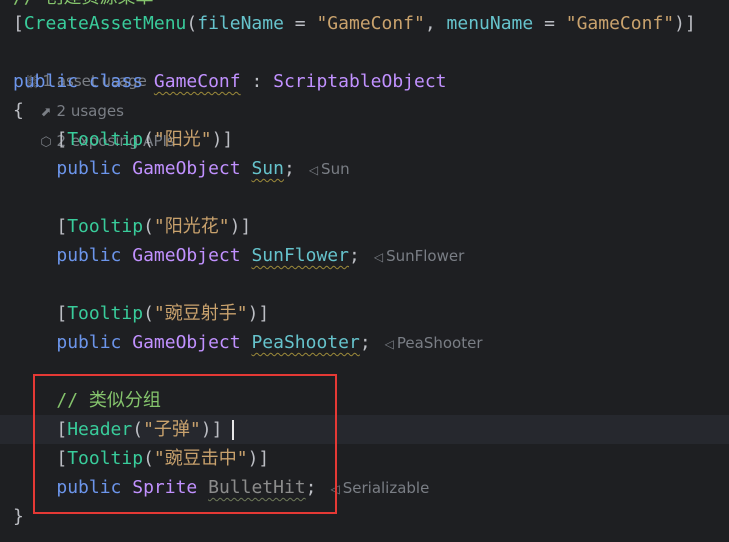  What do you see at coordinates (490, 23) in the screenshot?
I see `param-menuname: menuName` at bounding box center [490, 23].